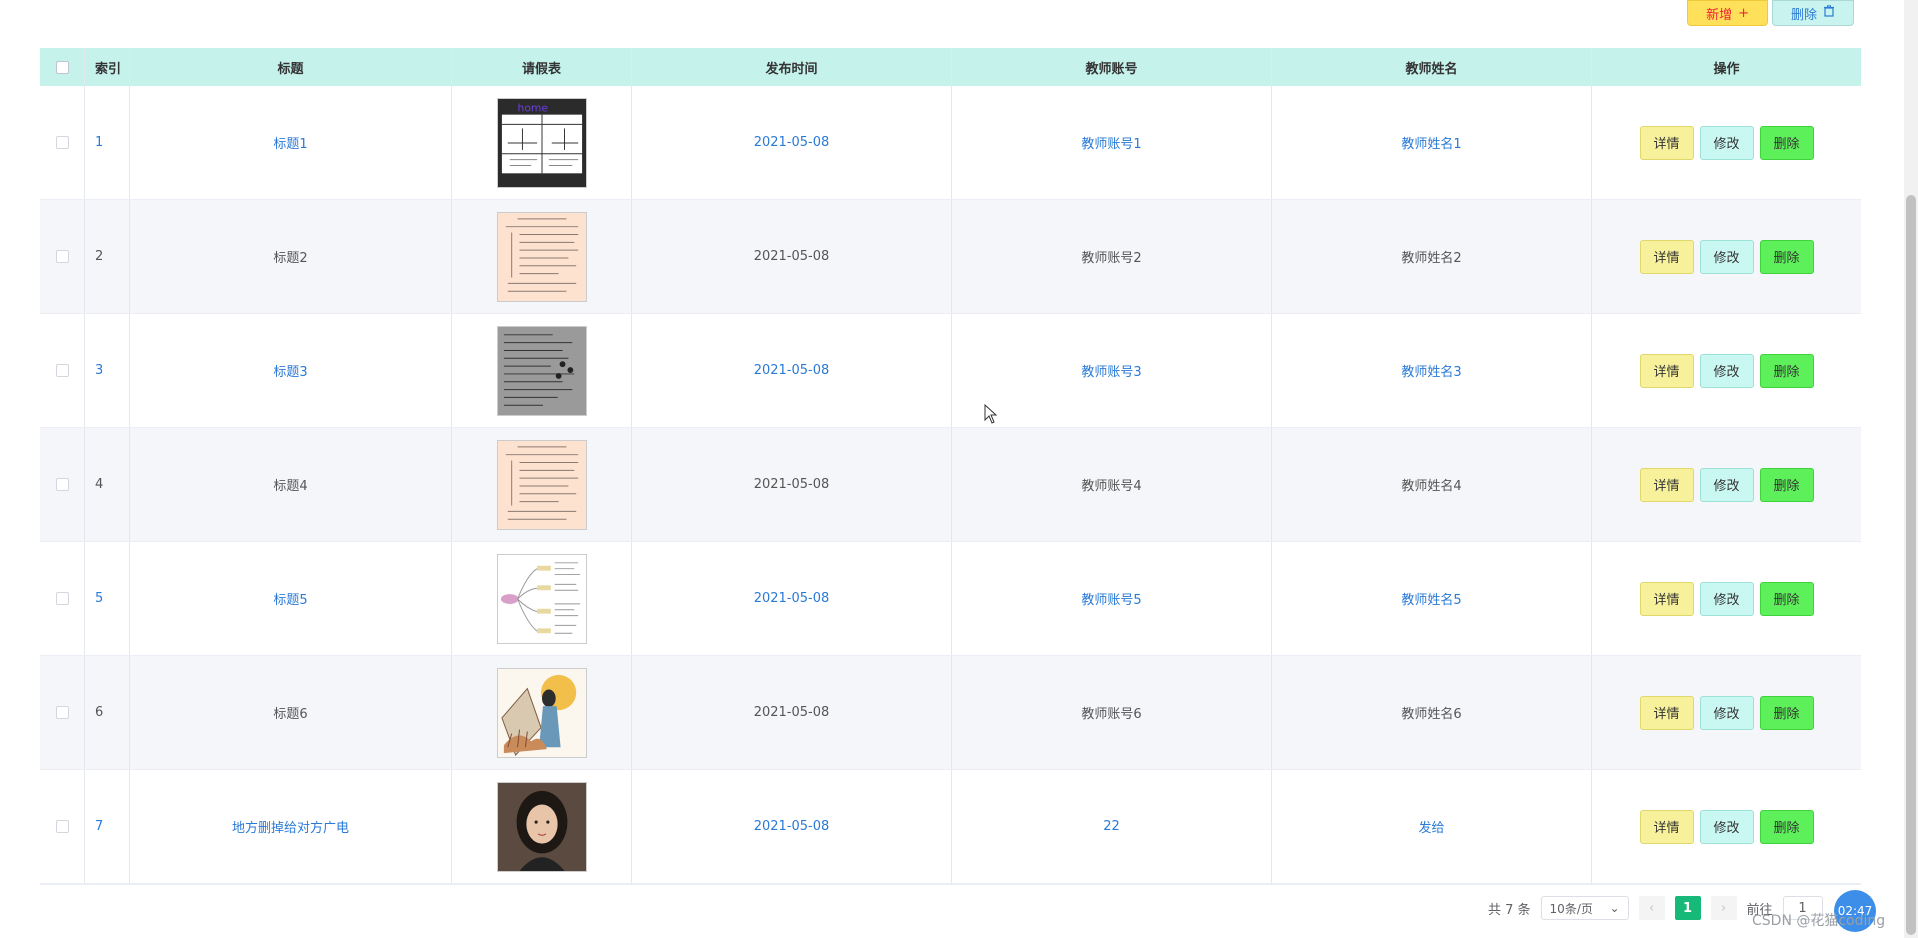 The height and width of the screenshot is (938, 1918). I want to click on row-teacher-account: 教师账号6, so click(1112, 712).